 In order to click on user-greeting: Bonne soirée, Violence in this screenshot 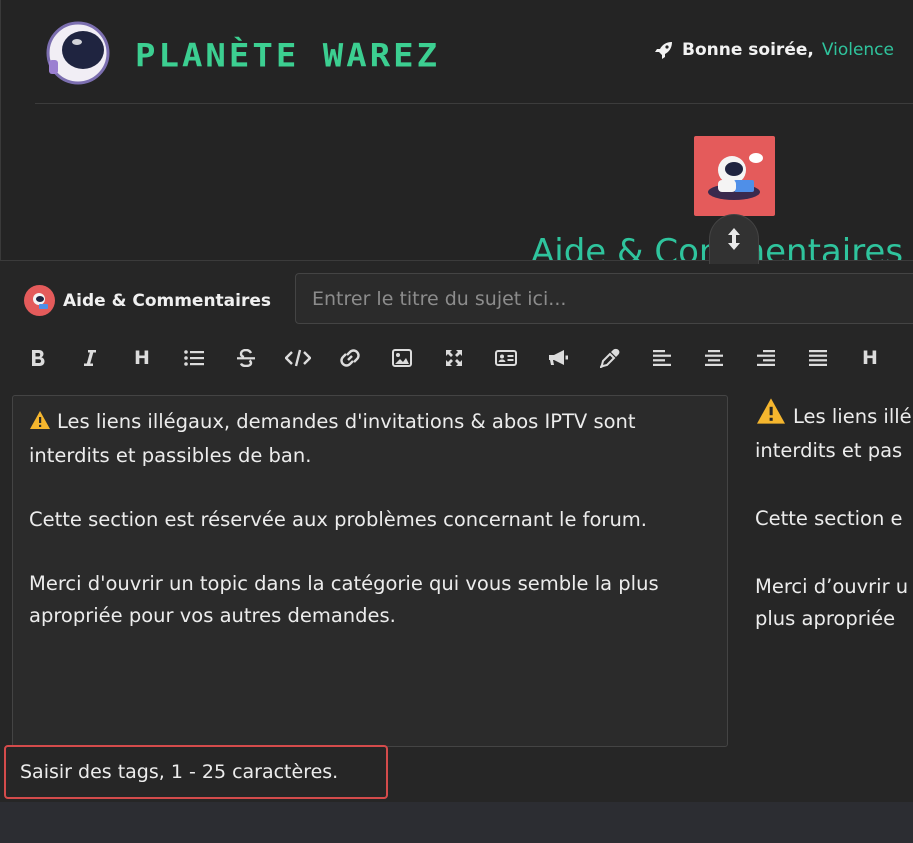, I will do `click(774, 50)`.